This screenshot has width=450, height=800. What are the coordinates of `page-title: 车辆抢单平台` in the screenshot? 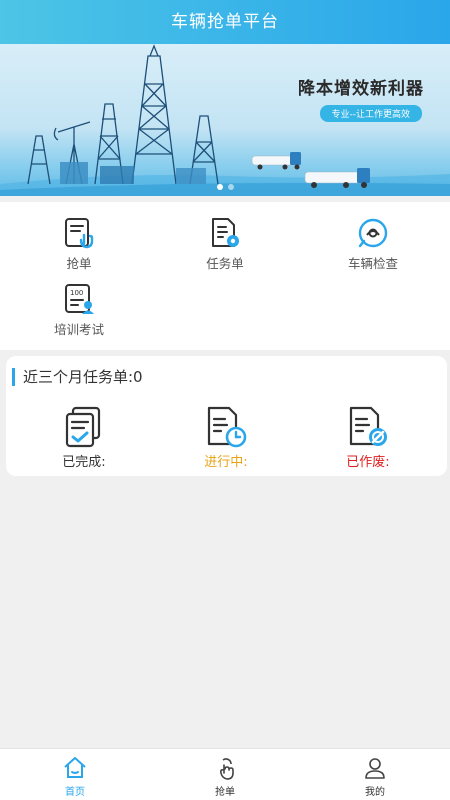 It's located at (225, 22).